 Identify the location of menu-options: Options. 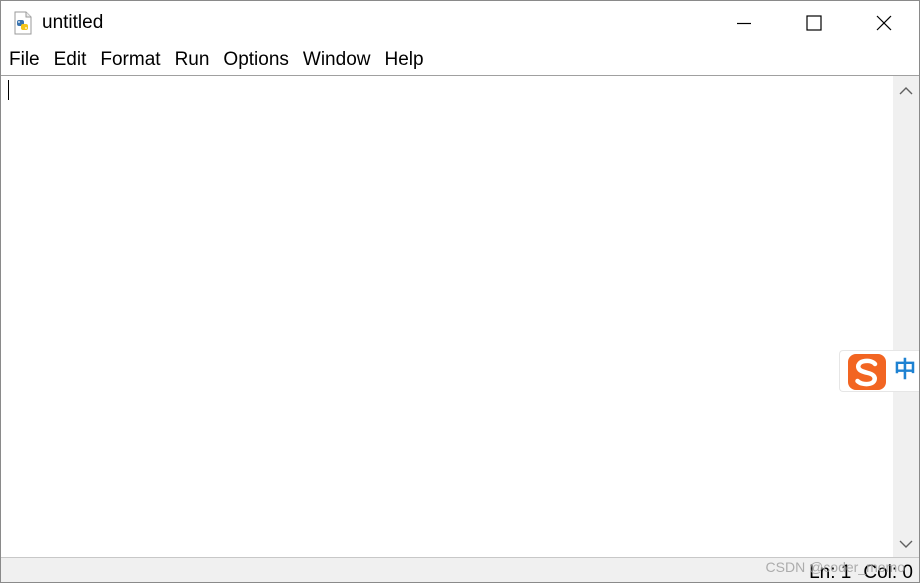
(255, 60).